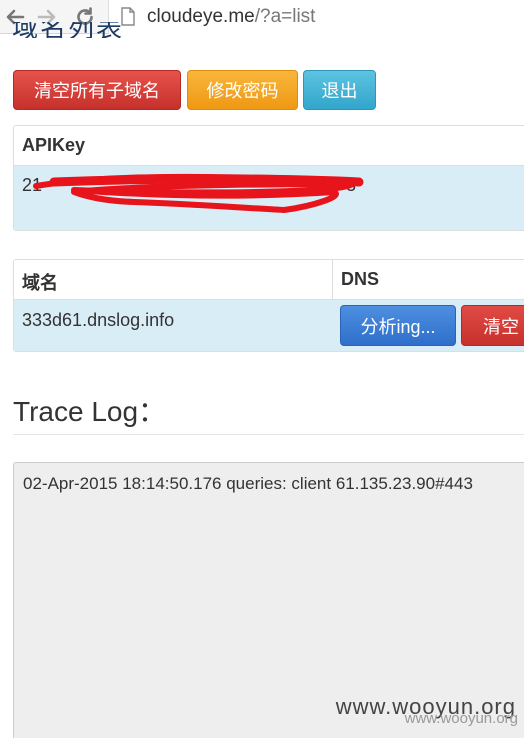  What do you see at coordinates (492, 325) in the screenshot?
I see `clear-domain-button: 清空` at bounding box center [492, 325].